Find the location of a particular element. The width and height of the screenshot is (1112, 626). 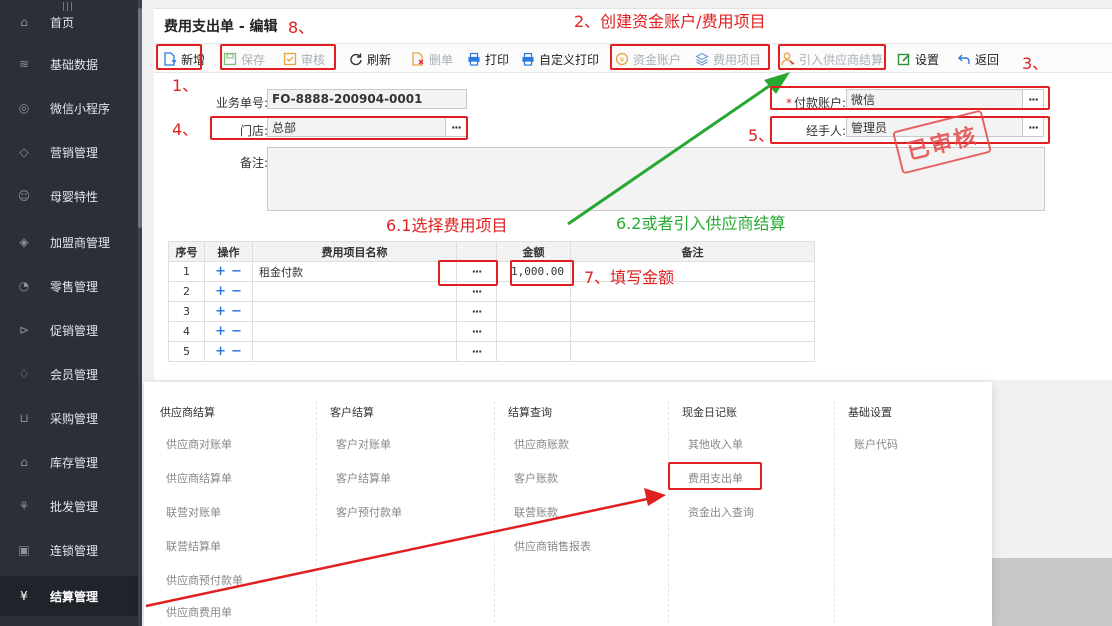

sidebar-item-0: ⌂ 首页 is located at coordinates (71, 22).